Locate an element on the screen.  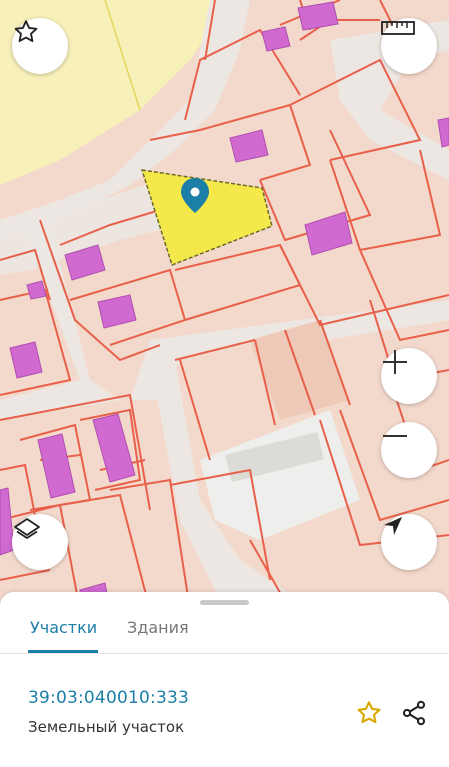
share-icon is located at coordinates (414, 713).